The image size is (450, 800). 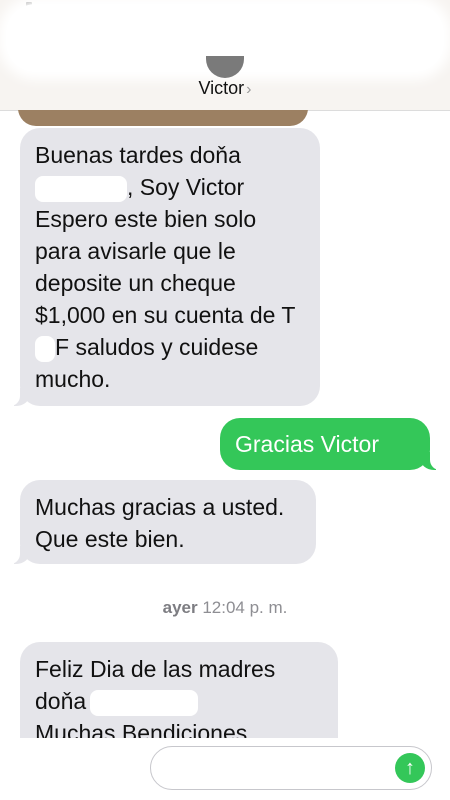 What do you see at coordinates (225, 67) in the screenshot?
I see `contact-avatar` at bounding box center [225, 67].